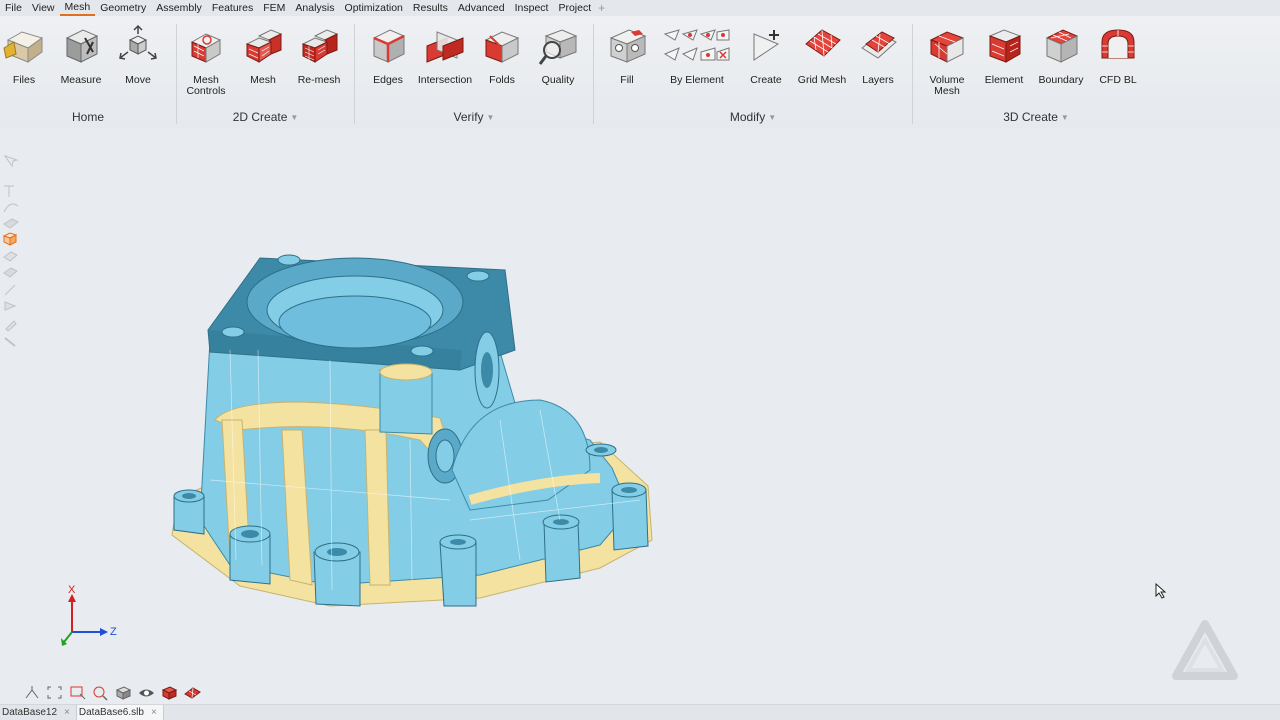 Image resolution: width=1280 pixels, height=720 pixels. What do you see at coordinates (558, 47) in the screenshot?
I see `quality-icon` at bounding box center [558, 47].